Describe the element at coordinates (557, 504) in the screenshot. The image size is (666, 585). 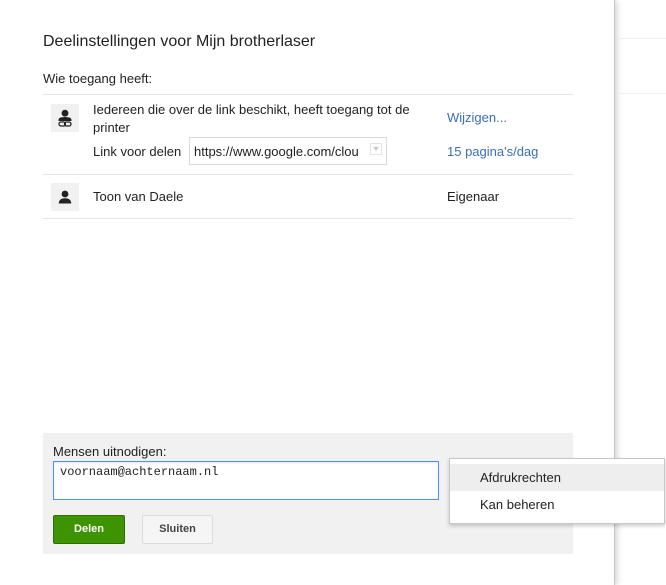
I see `menu-item-can-manage: Kan beheren` at that location.